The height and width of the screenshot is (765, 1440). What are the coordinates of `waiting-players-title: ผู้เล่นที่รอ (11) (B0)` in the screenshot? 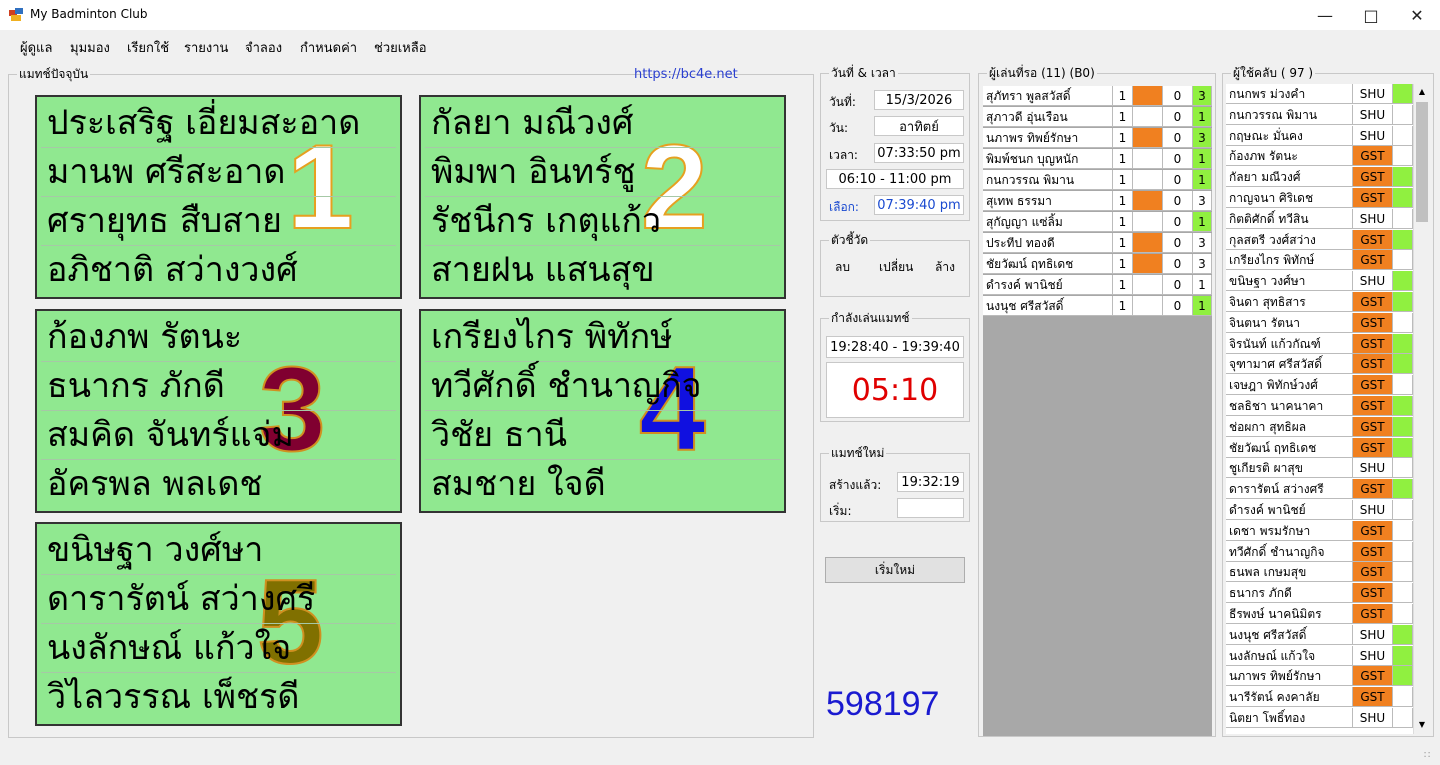 It's located at (1042, 73).